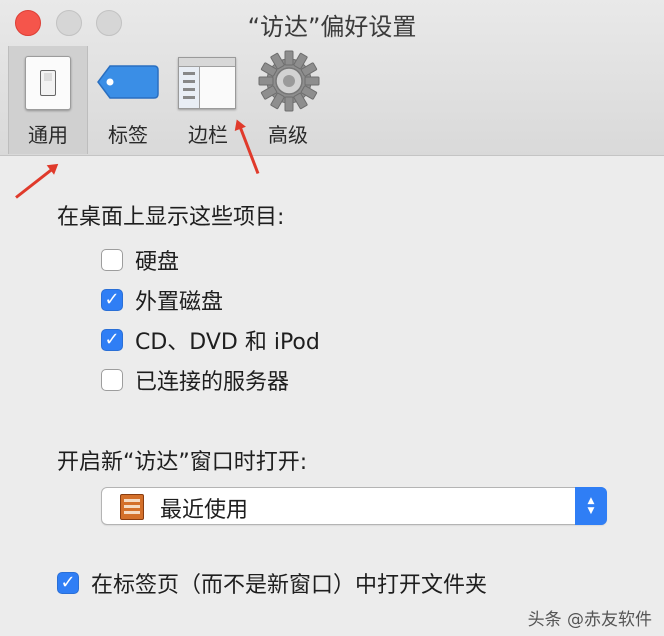 This screenshot has height=636, width=664. I want to click on checkbox-row-open-in-tabs: ✓ 在标签页（而不是新窗口）中打开文件夹, so click(272, 583).